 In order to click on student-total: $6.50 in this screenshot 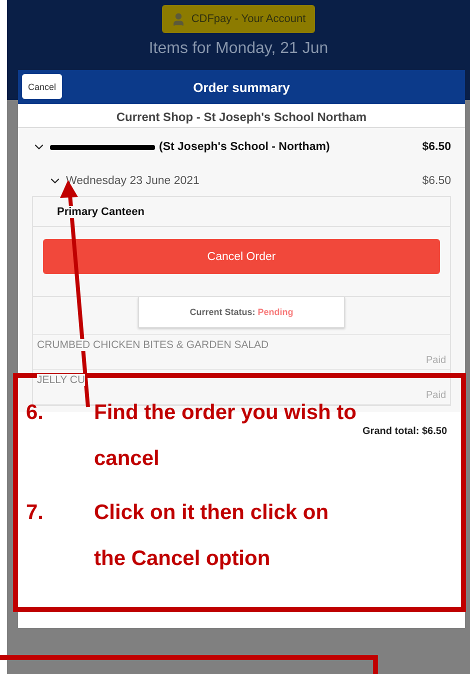, I will do `click(436, 147)`.